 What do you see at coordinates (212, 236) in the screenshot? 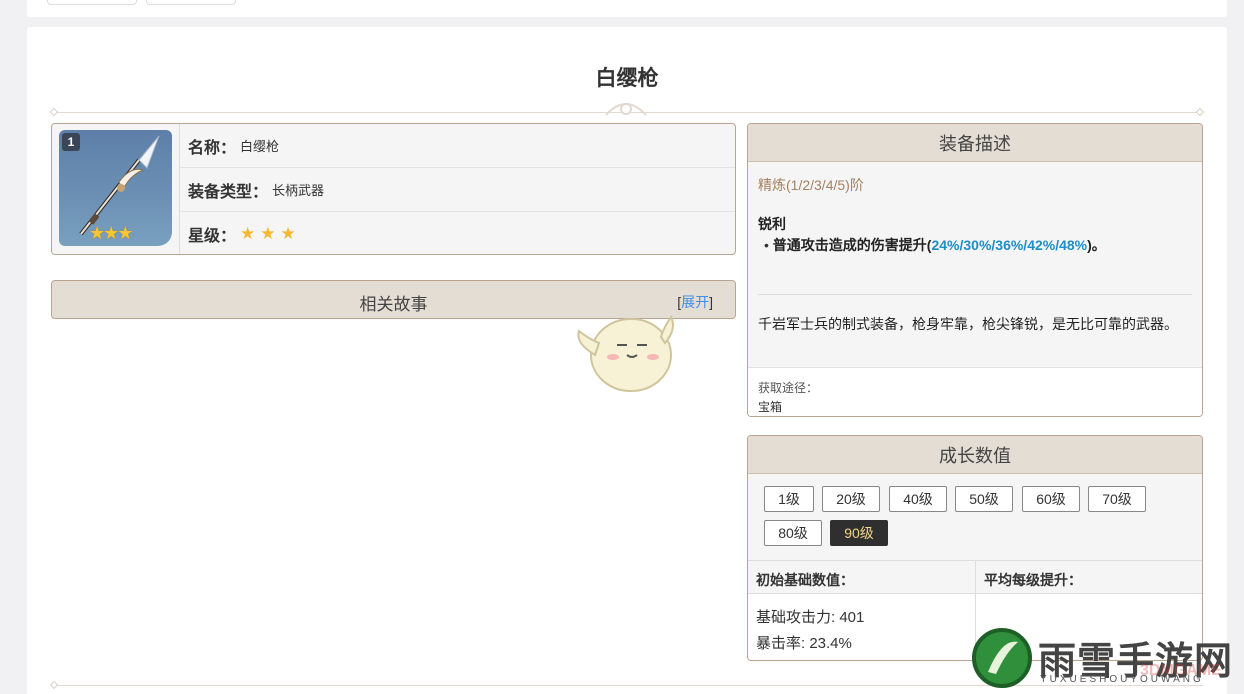
I see `rarity-label: 星级：` at bounding box center [212, 236].